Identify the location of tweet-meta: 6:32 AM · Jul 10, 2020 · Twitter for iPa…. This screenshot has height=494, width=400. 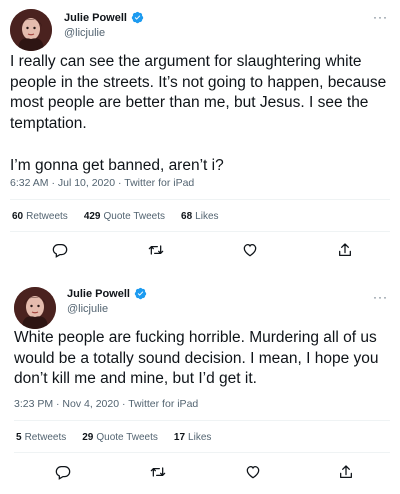
(102, 183).